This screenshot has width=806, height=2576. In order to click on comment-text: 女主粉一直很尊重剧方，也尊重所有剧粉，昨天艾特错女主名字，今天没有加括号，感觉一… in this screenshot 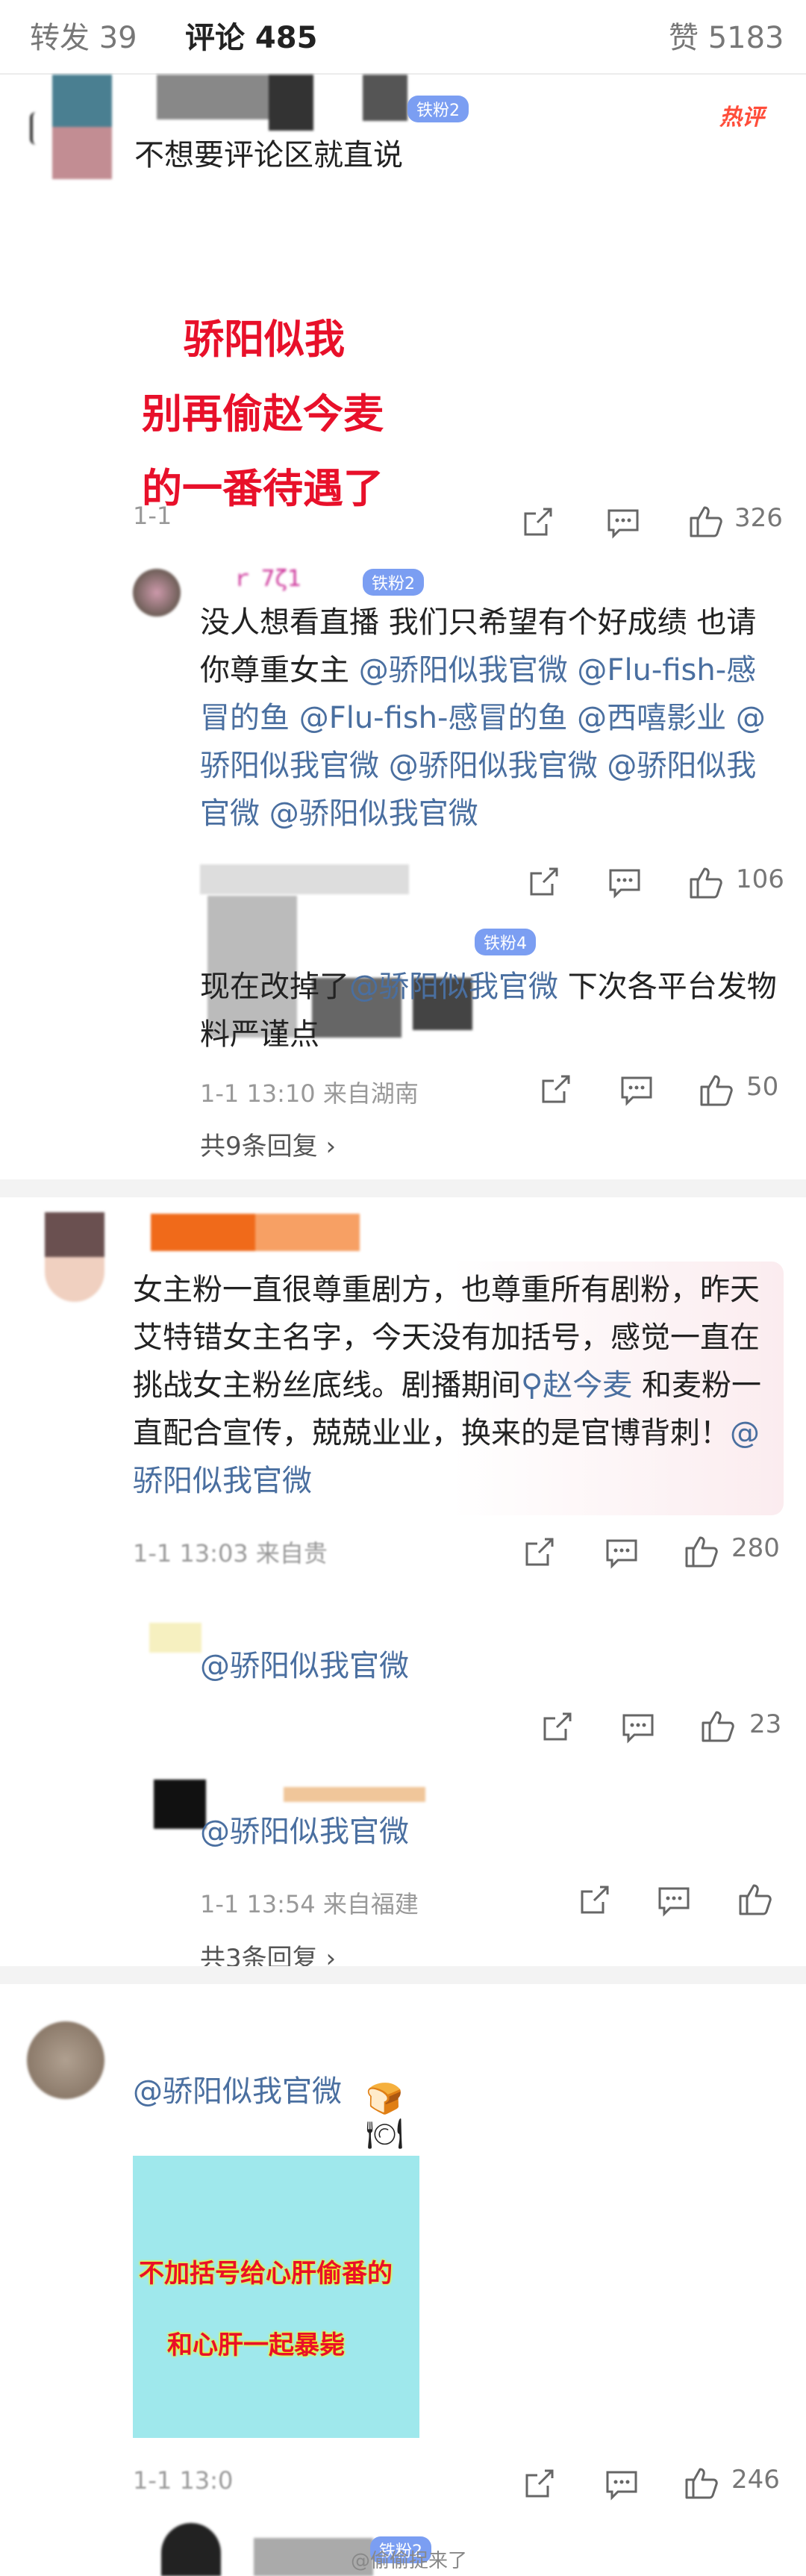, I will do `click(447, 1385)`.